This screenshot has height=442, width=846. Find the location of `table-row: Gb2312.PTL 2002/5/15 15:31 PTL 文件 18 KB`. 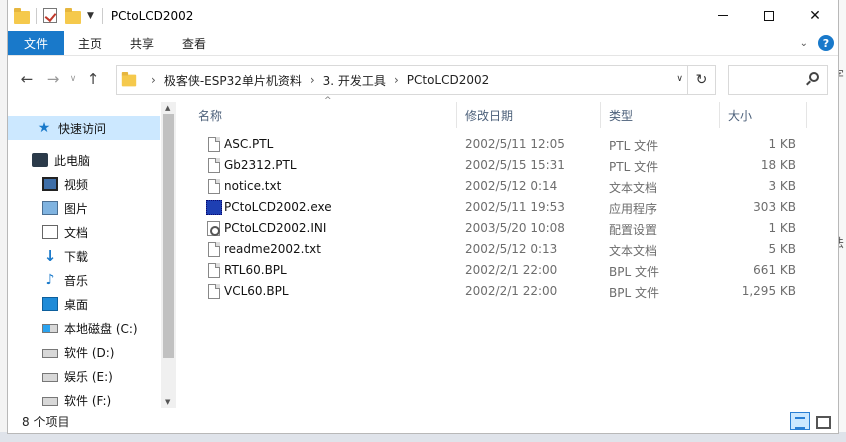

table-row: Gb2312.PTL 2002/5/15 15:31 PTL 文件 18 KB is located at coordinates (491, 165).